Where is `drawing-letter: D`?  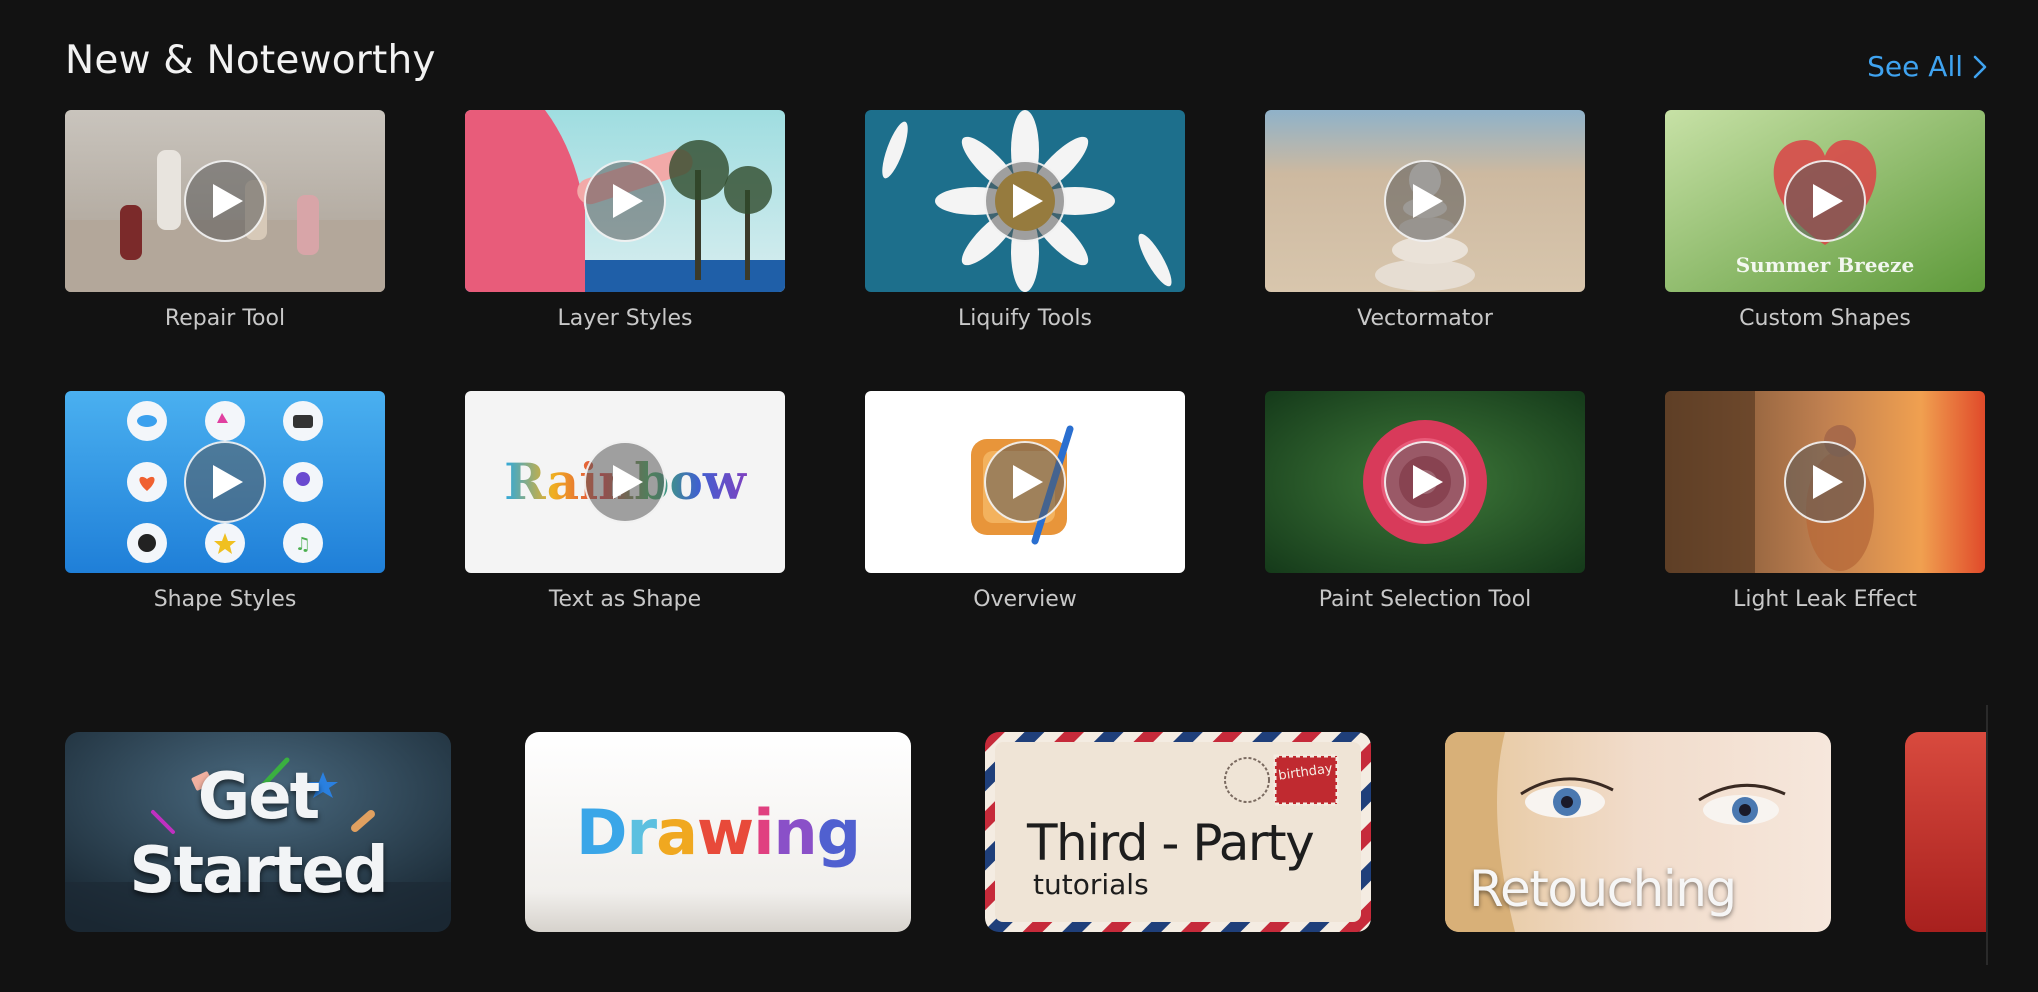 drawing-letter: D is located at coordinates (601, 832).